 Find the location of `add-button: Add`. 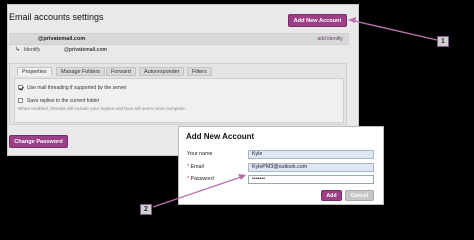

add-button: Add is located at coordinates (331, 195).